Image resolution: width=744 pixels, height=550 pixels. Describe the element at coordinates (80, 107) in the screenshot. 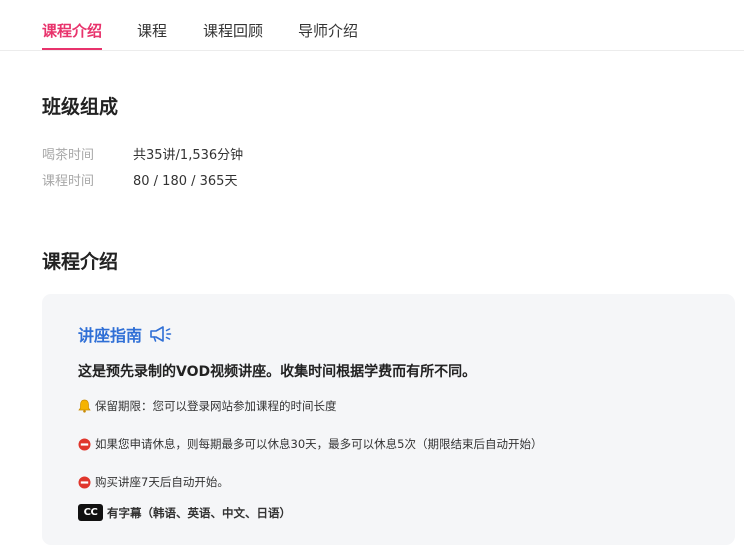

I see `class-section-title: 班级组成` at that location.